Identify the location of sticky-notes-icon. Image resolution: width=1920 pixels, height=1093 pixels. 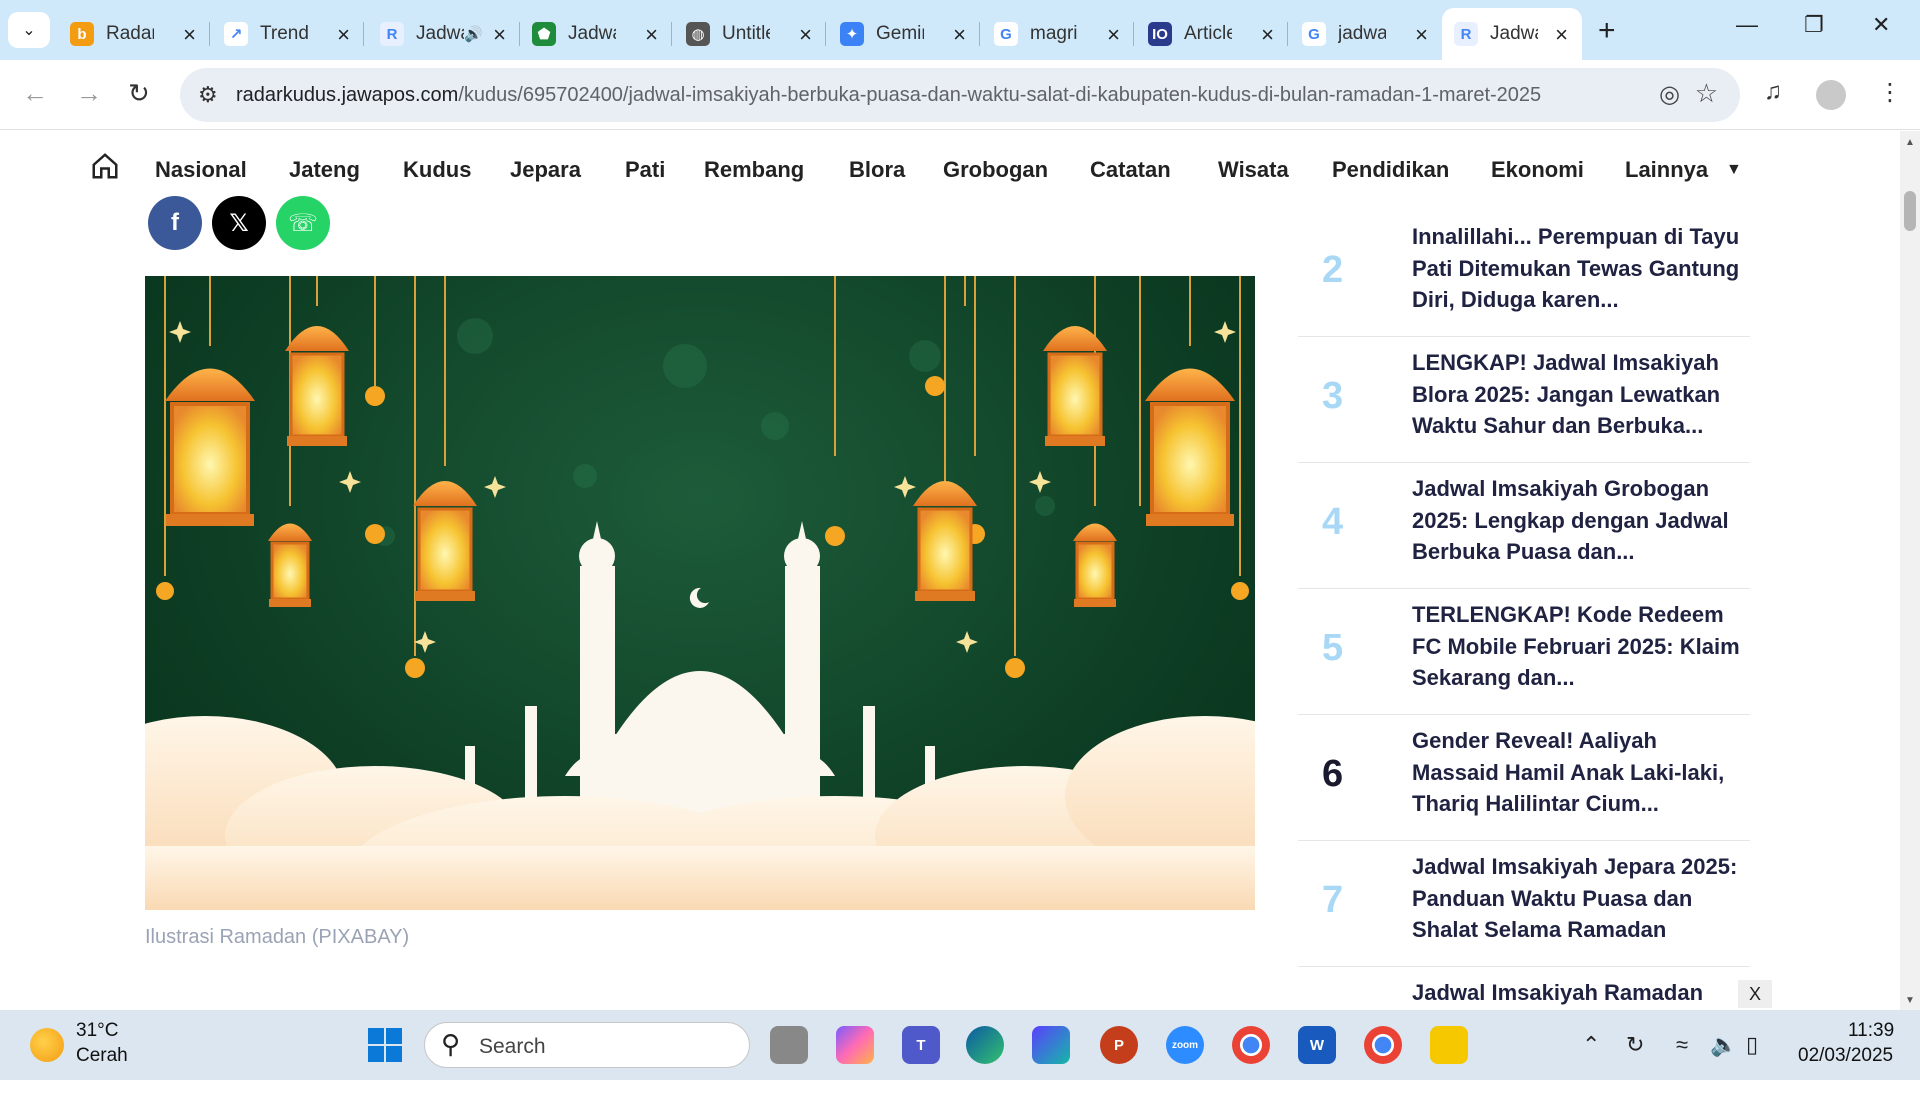
(1449, 1045).